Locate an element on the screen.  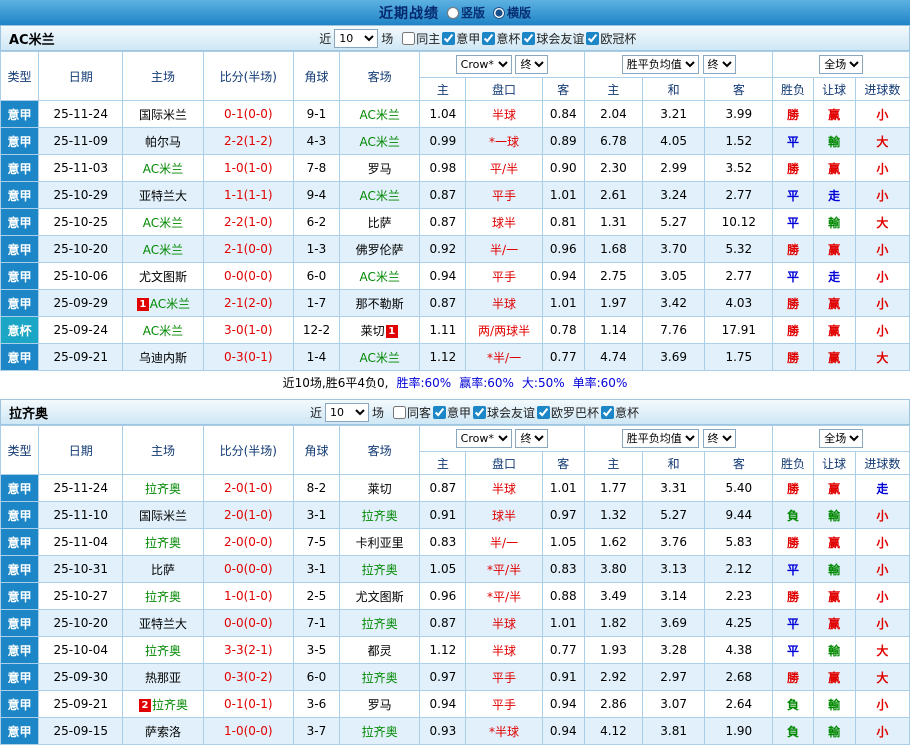
layout-radio-vertical: 竖版 is located at coordinates (465, 12).